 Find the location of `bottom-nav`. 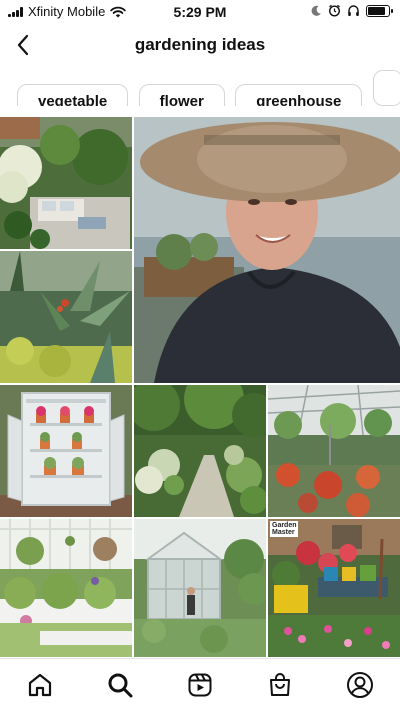

bottom-nav is located at coordinates (200, 684).